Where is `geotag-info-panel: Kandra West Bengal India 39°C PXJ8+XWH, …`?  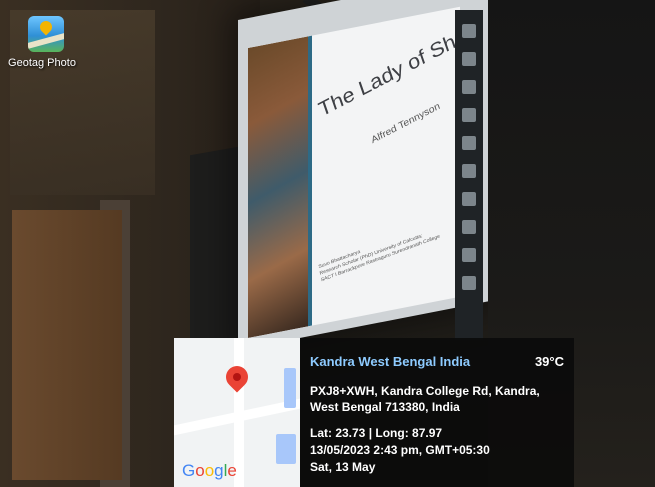
geotag-info-panel: Kandra West Bengal India 39°C PXJ8+XWH, … is located at coordinates (437, 412).